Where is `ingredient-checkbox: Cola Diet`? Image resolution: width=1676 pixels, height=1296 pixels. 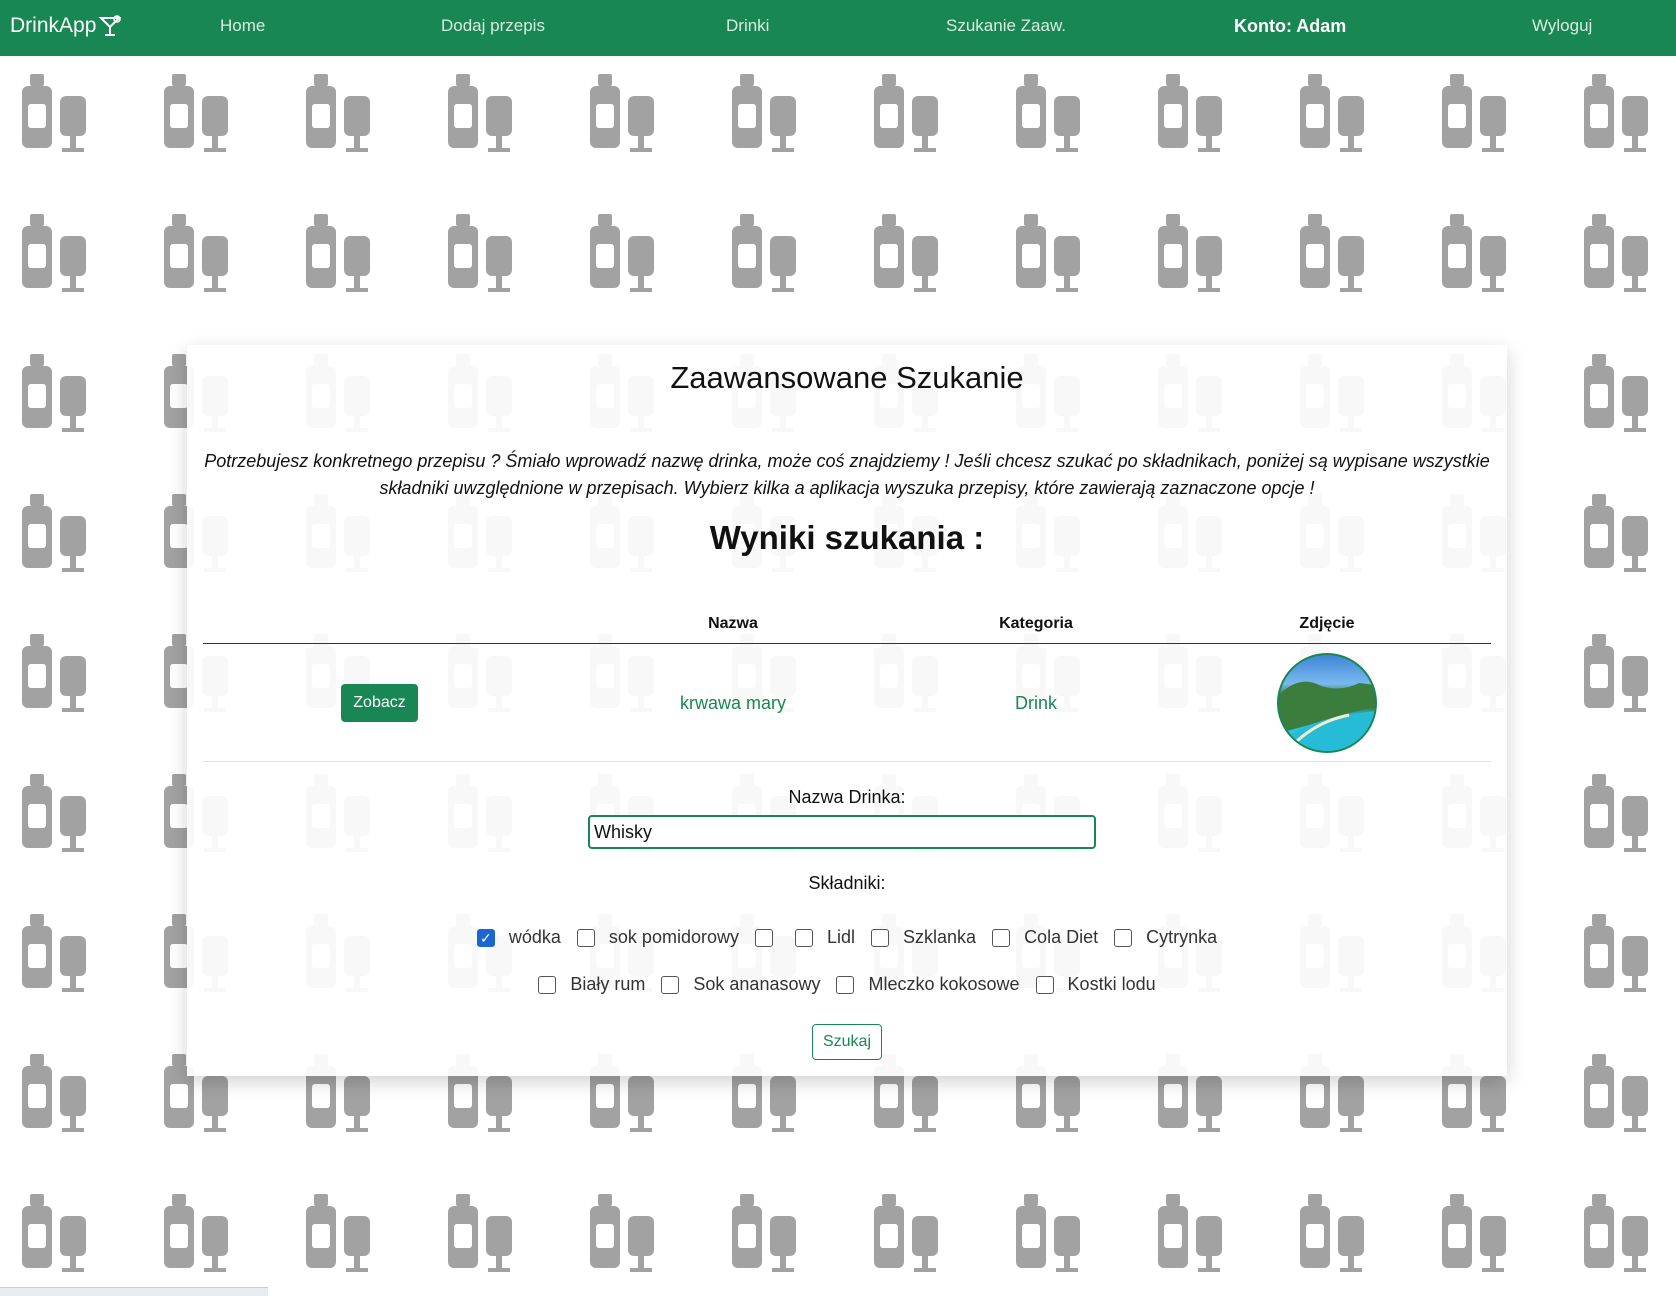
ingredient-checkbox: Cola Diet is located at coordinates (1045, 937).